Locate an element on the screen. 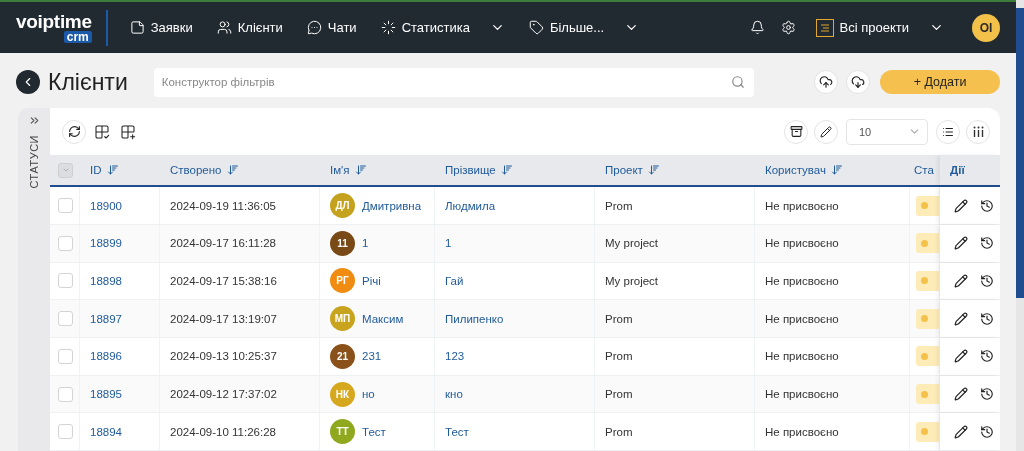 The image size is (1024, 451). table-cell: 2024-09-10 11:26:28 is located at coordinates (223, 431).